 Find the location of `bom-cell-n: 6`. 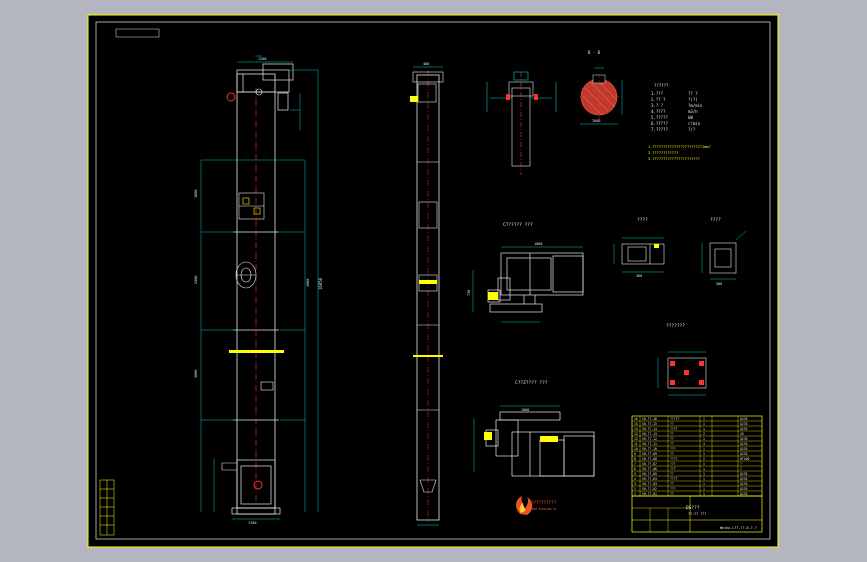

bom-cell-n: 6 is located at coordinates (635, 469).